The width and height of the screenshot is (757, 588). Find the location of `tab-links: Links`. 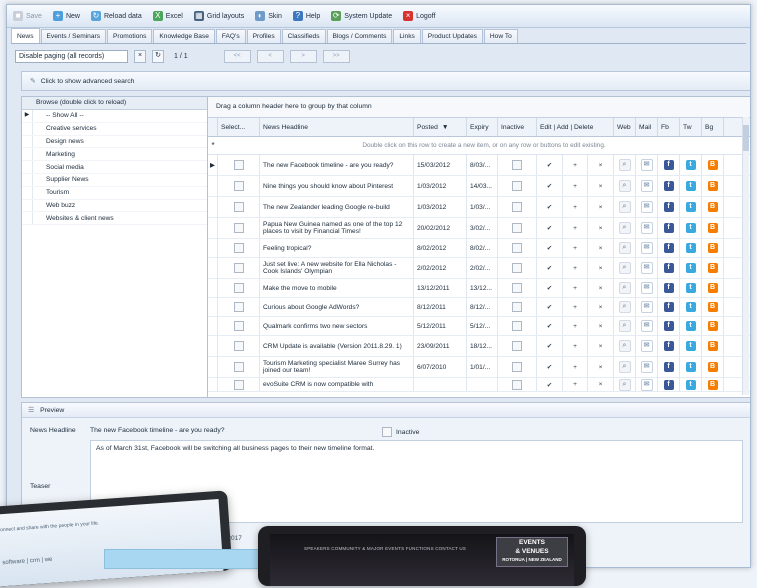

tab-links: Links is located at coordinates (407, 36).